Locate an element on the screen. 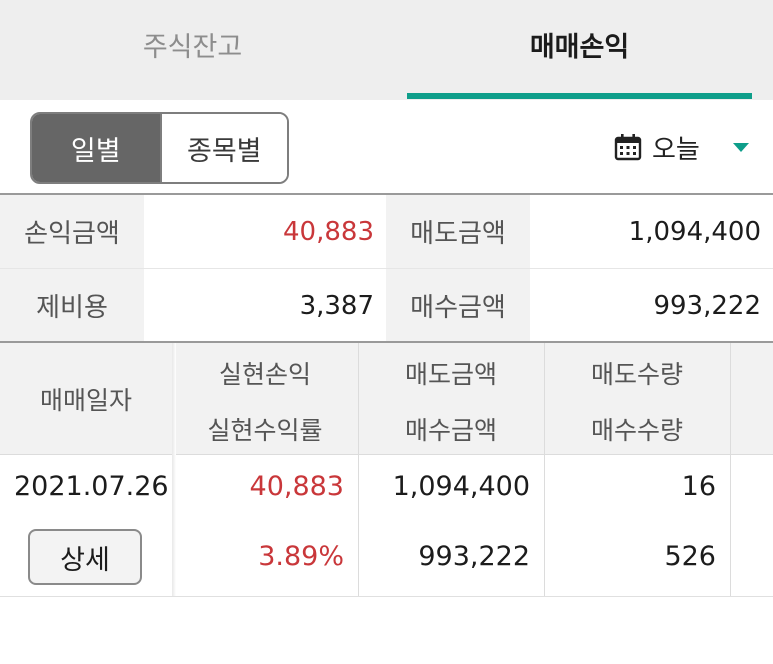 The width and height of the screenshot is (773, 664). cell-trade-date: 2021.07.26 상세 is located at coordinates (86, 526).